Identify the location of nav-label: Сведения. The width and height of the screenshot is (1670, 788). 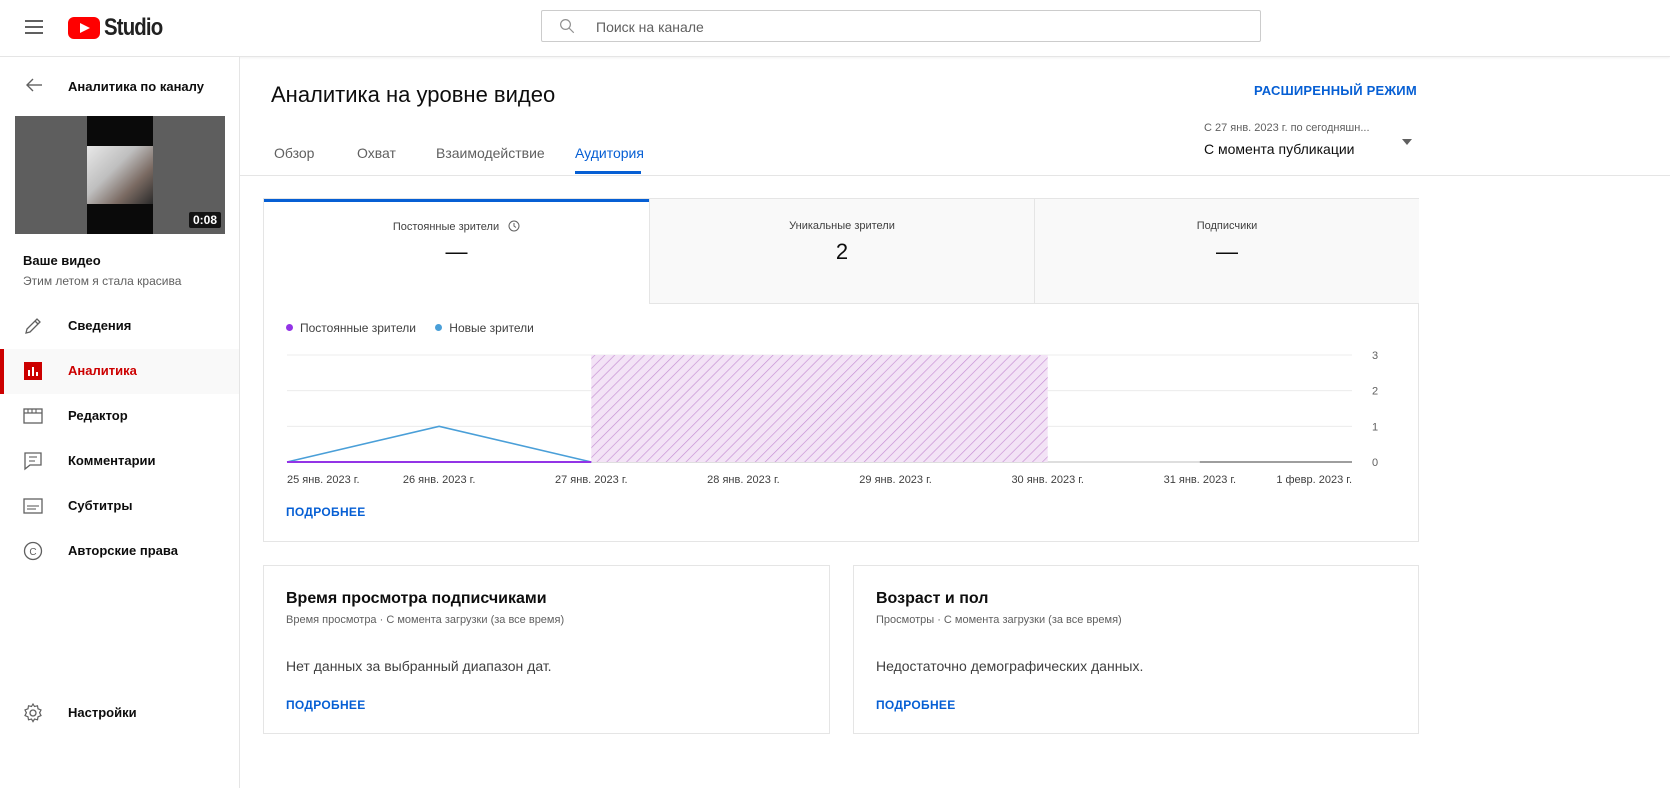
(100, 325).